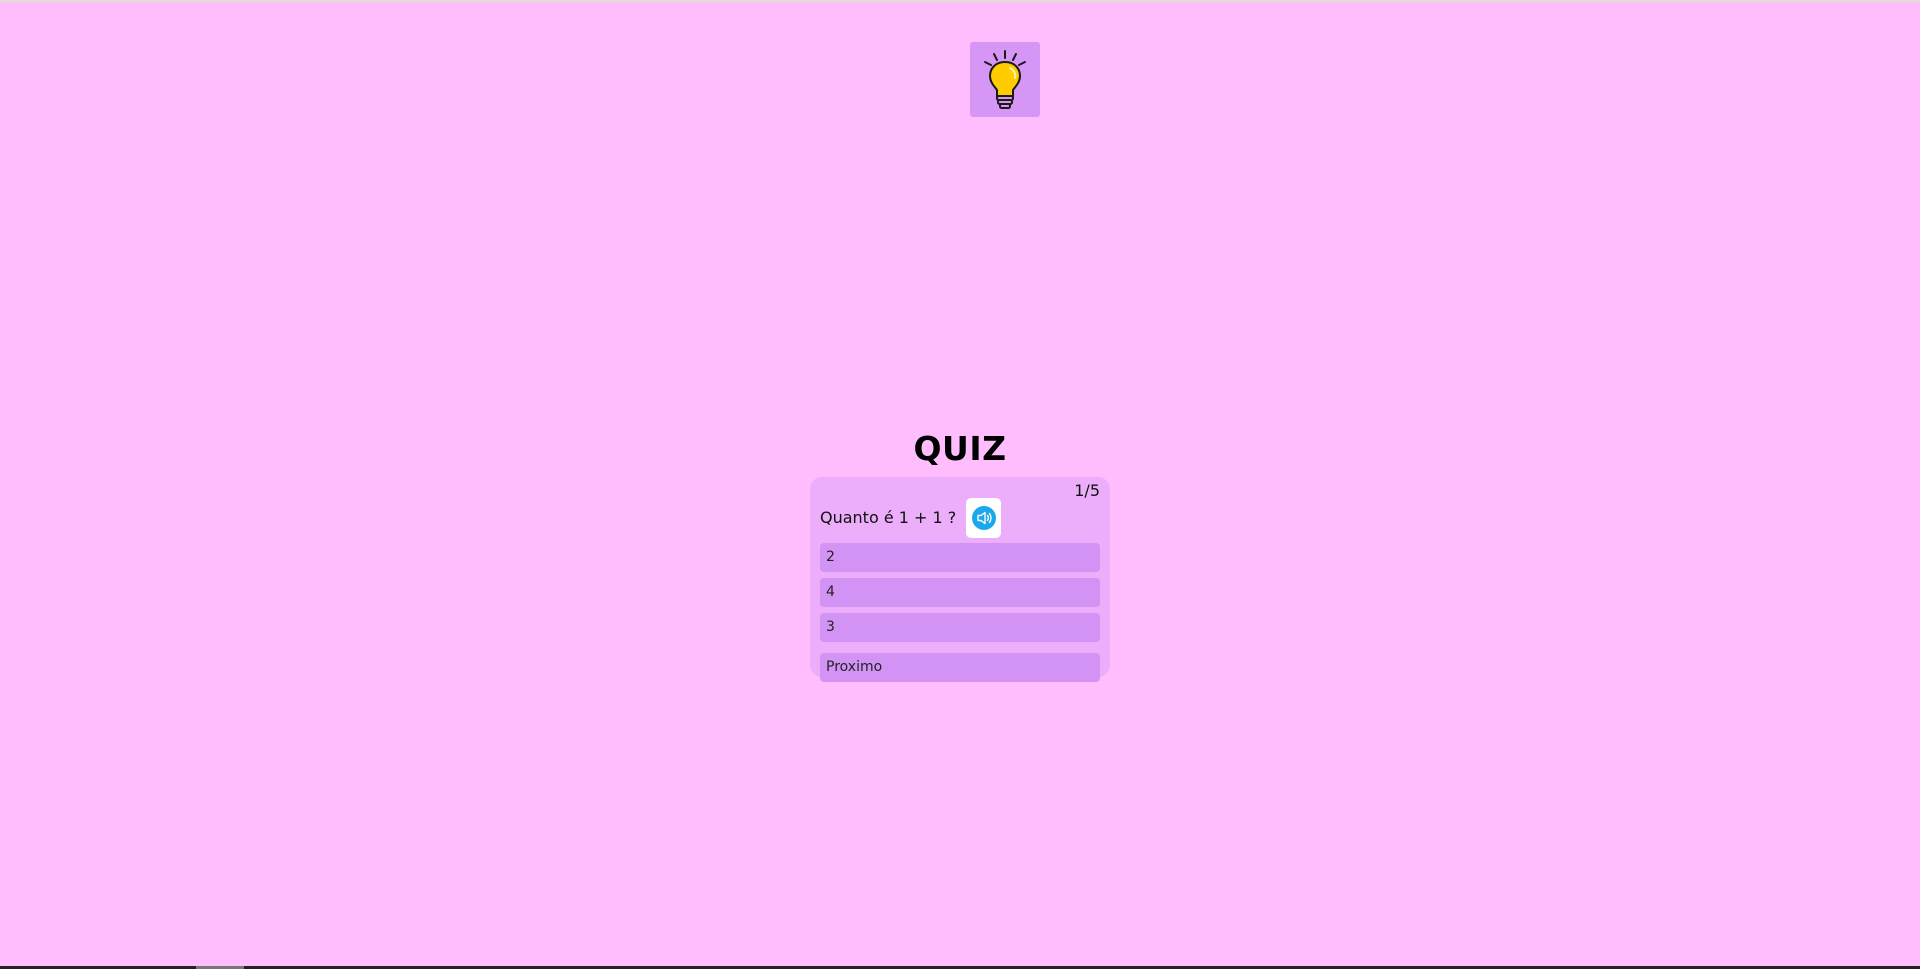 The image size is (1920, 969). I want to click on top-edge, so click(960, 1).